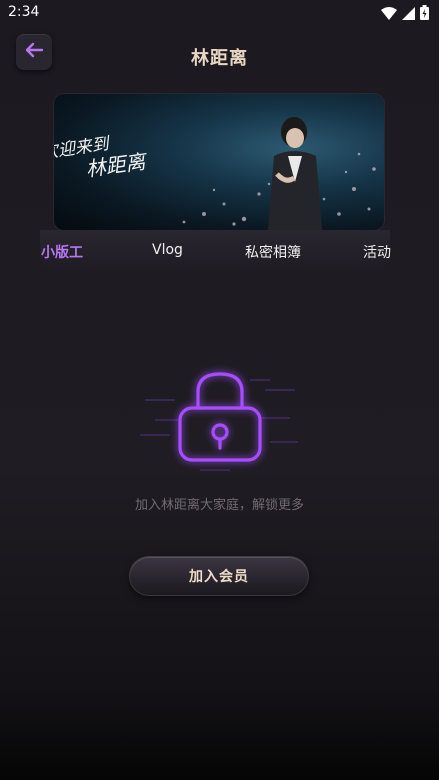  What do you see at coordinates (24, 12) in the screenshot?
I see `status-time: 2:34` at bounding box center [24, 12].